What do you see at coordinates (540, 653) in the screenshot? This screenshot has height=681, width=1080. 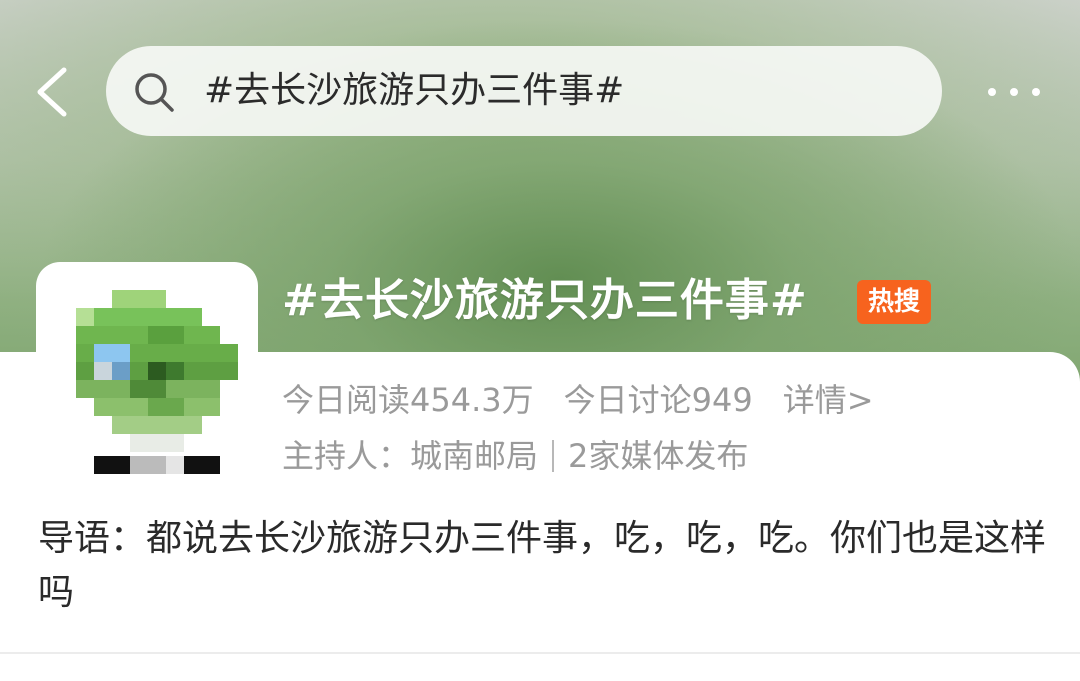 I see `divider` at bounding box center [540, 653].